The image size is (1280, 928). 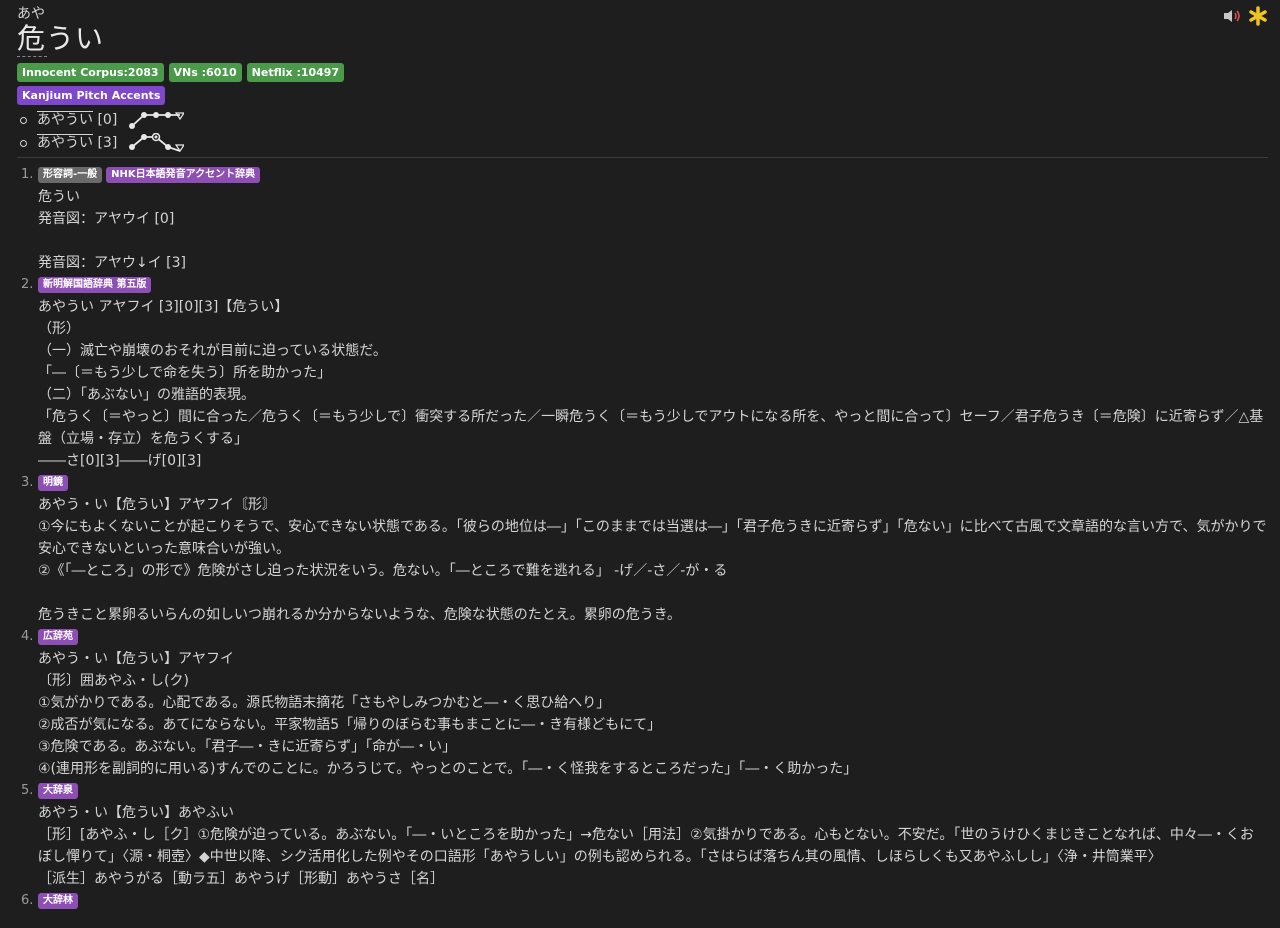 I want to click on gloss-line: 〔形〕囲あやふ・し(ク), so click(x=113, y=681).